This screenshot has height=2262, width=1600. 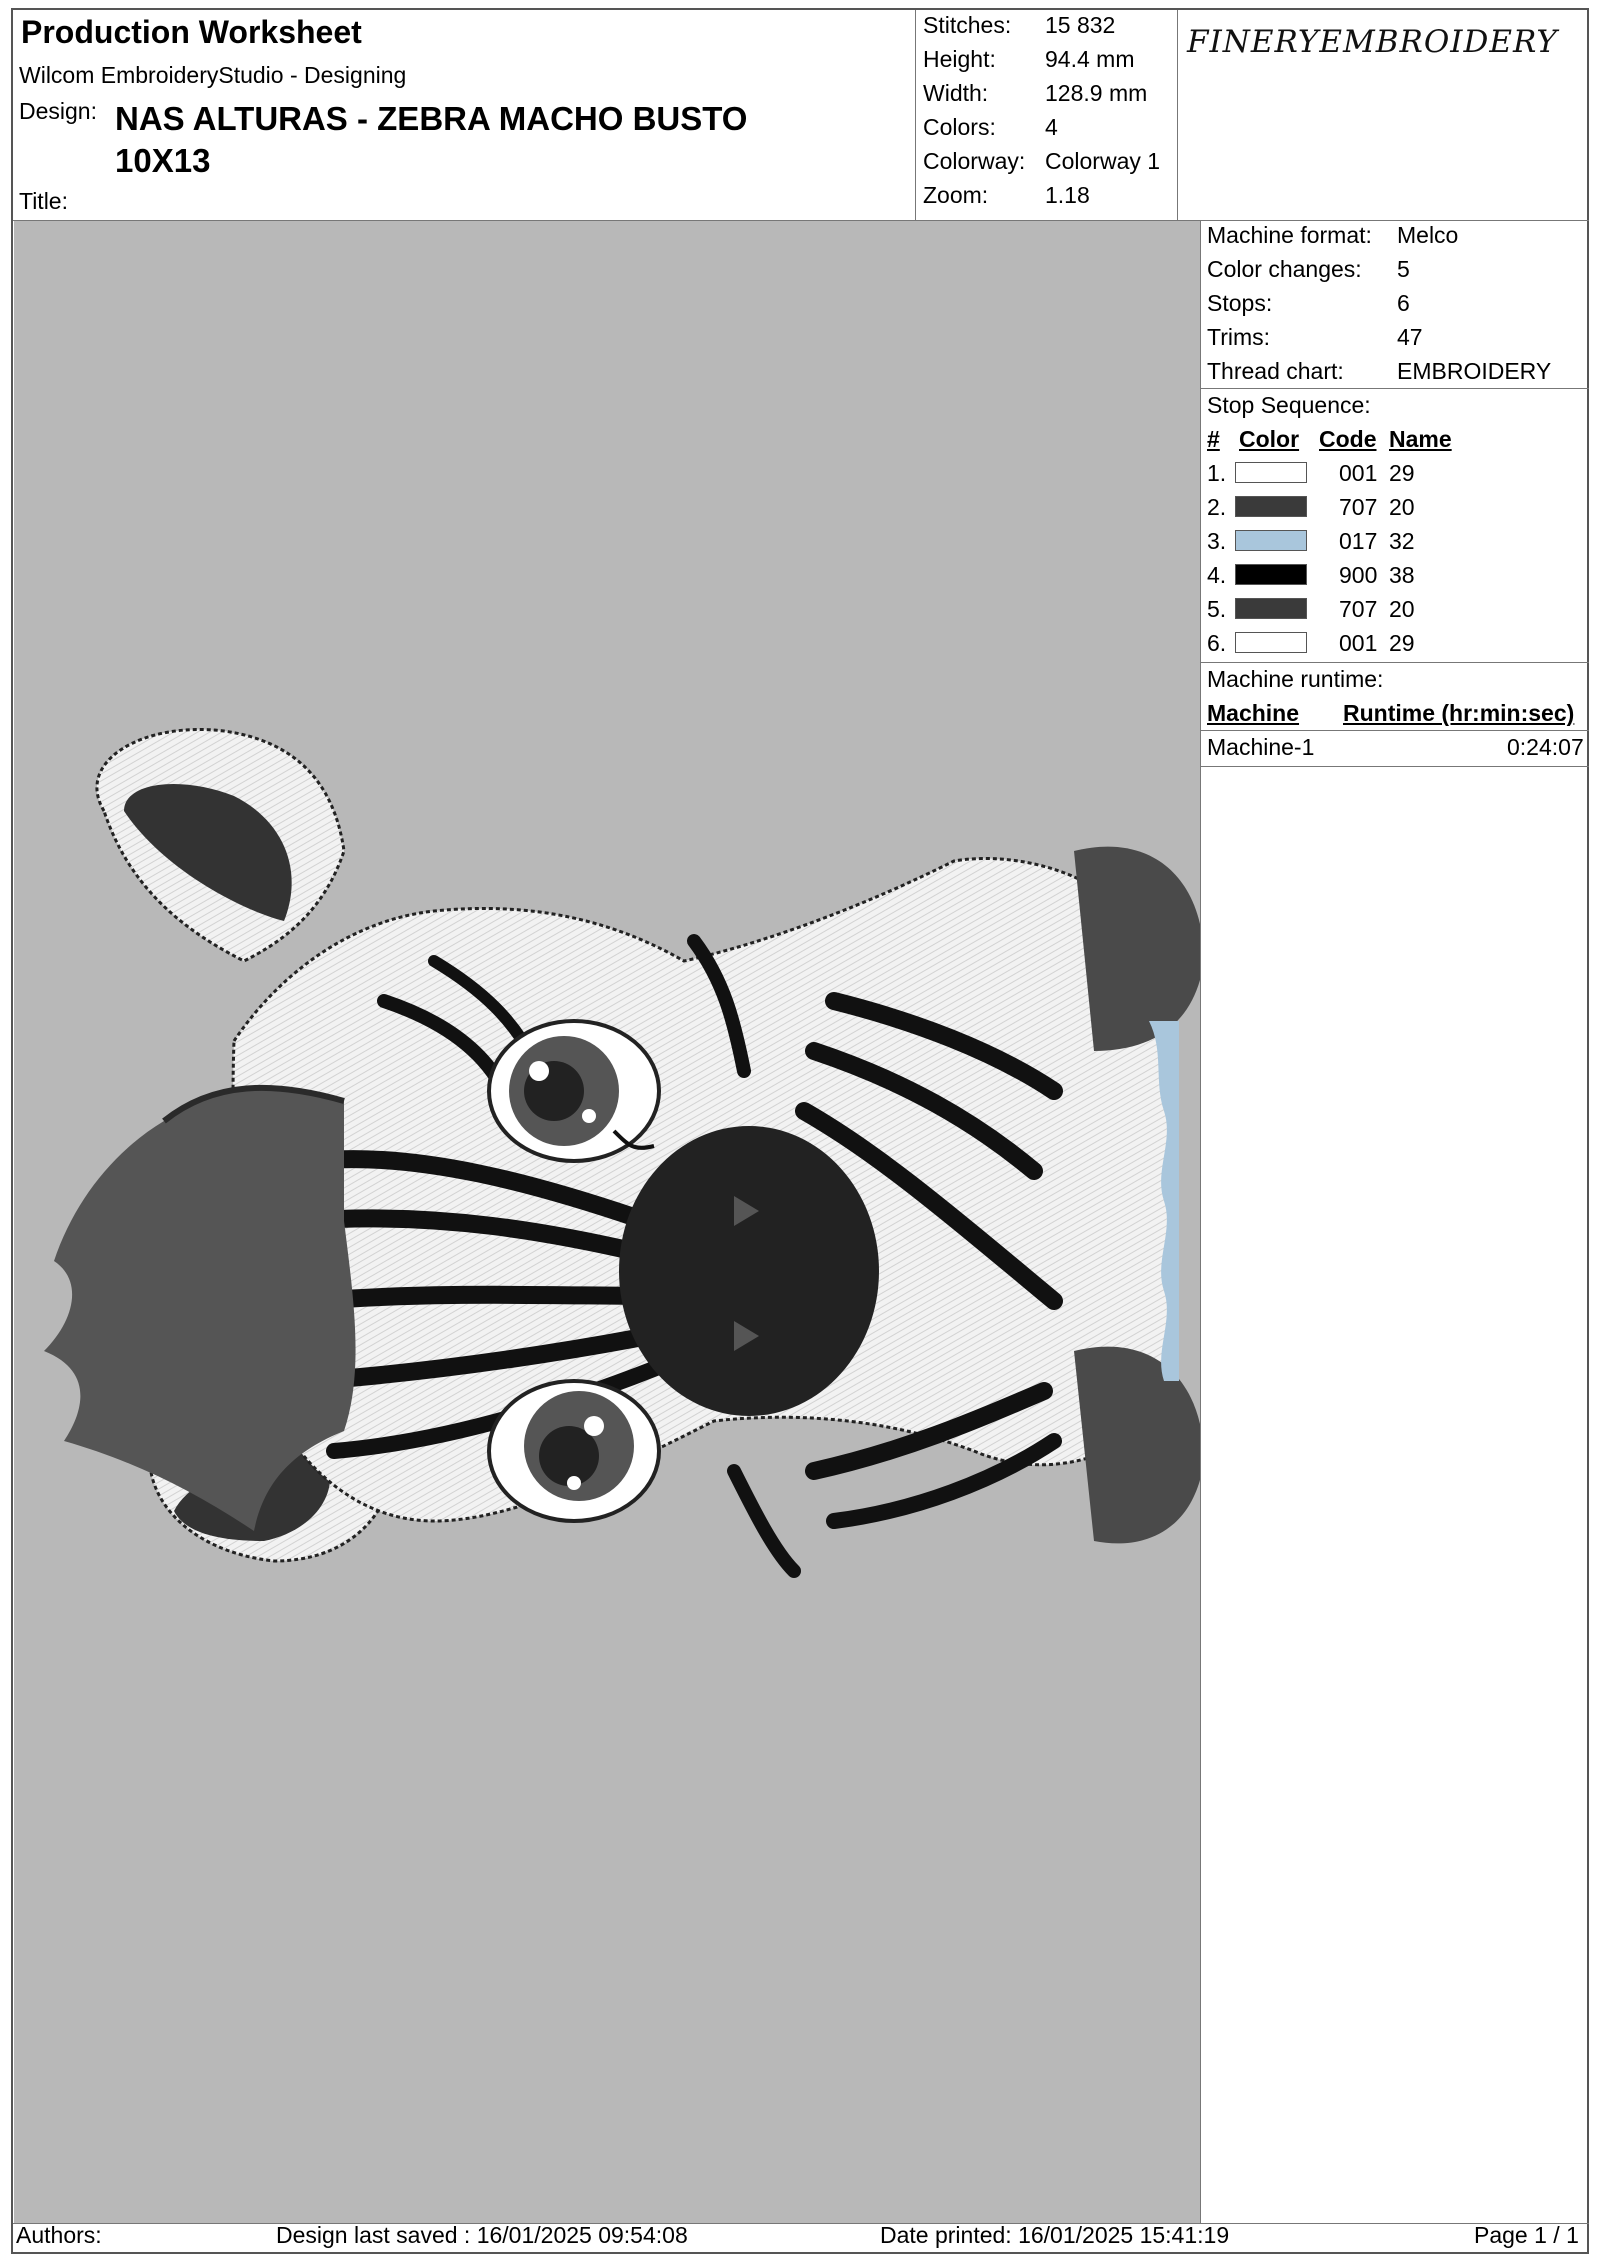 What do you see at coordinates (1217, 609) in the screenshot?
I see `stop-num: 5.` at bounding box center [1217, 609].